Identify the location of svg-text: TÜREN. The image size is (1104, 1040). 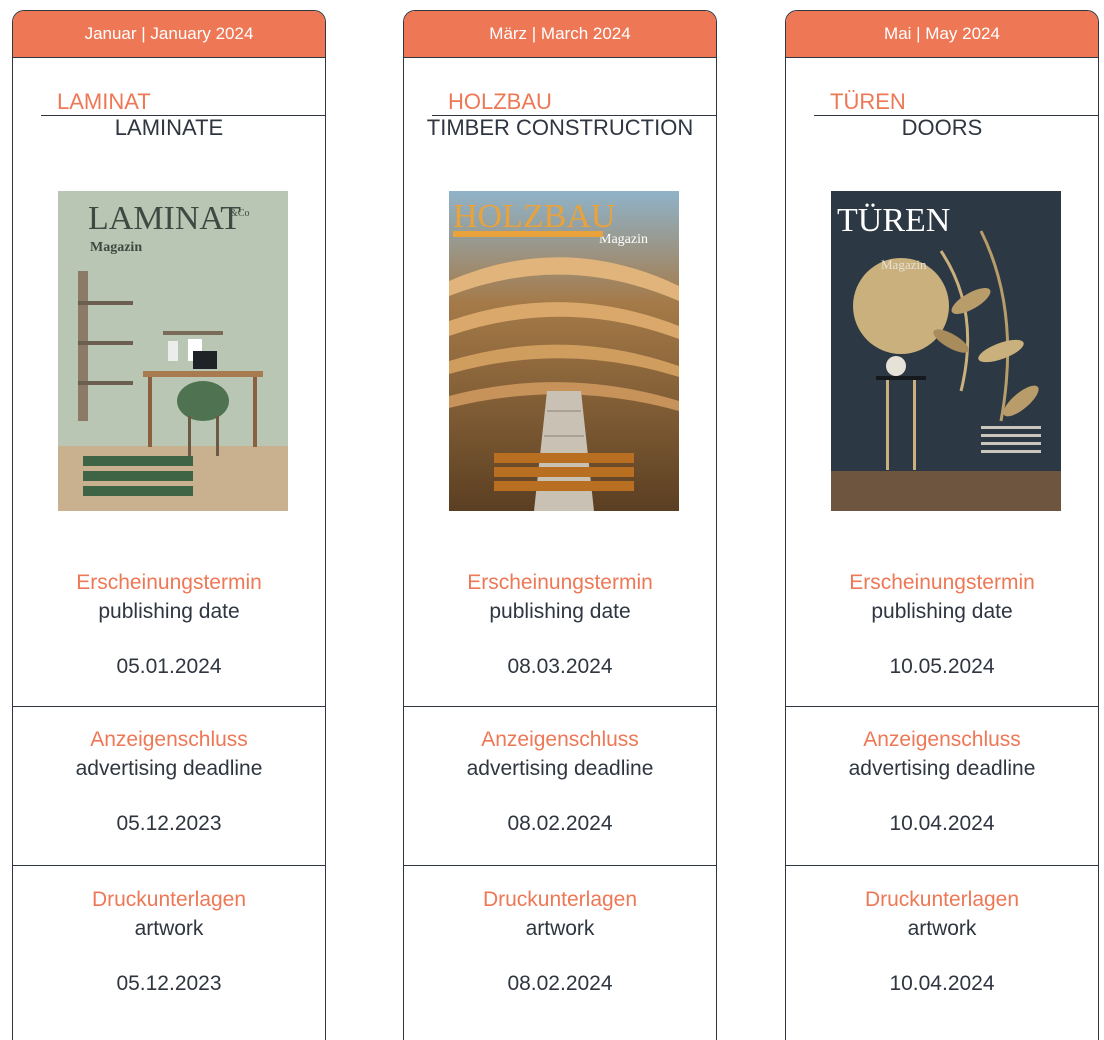
(893, 220).